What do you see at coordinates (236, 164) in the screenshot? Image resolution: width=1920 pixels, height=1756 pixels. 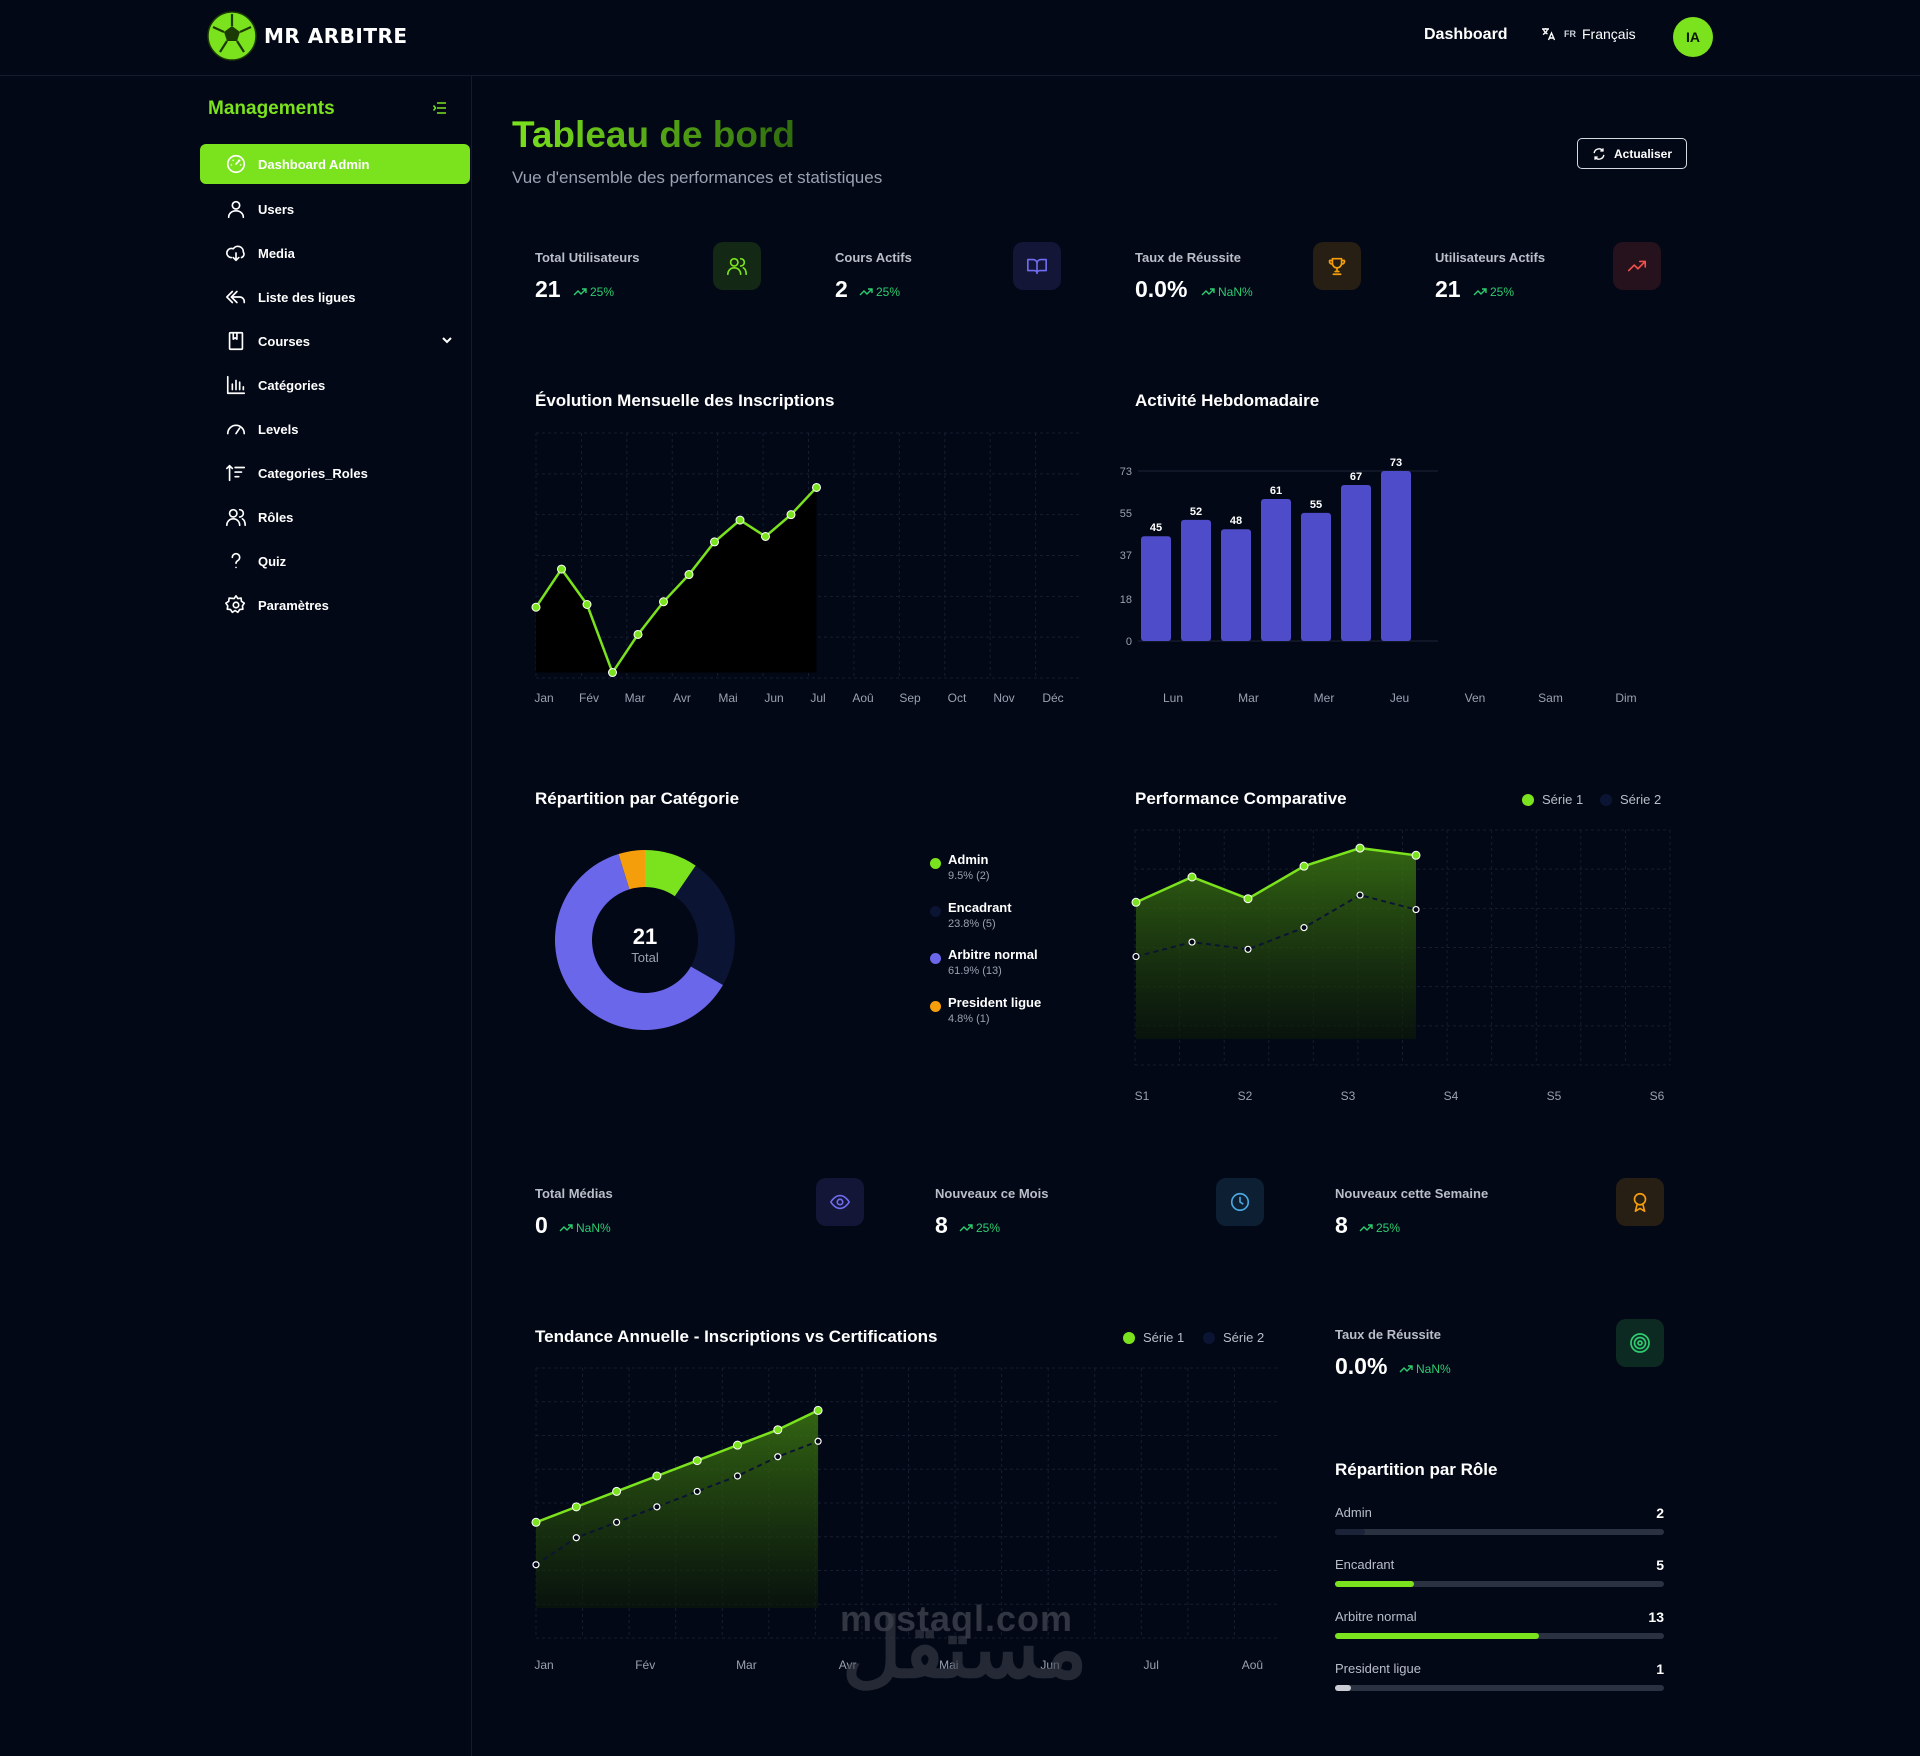 I see `dashboard-icon` at bounding box center [236, 164].